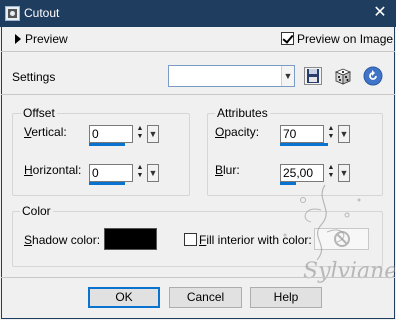 The width and height of the screenshot is (396, 320). What do you see at coordinates (380, 13) in the screenshot?
I see `close-icon: ✕` at bounding box center [380, 13].